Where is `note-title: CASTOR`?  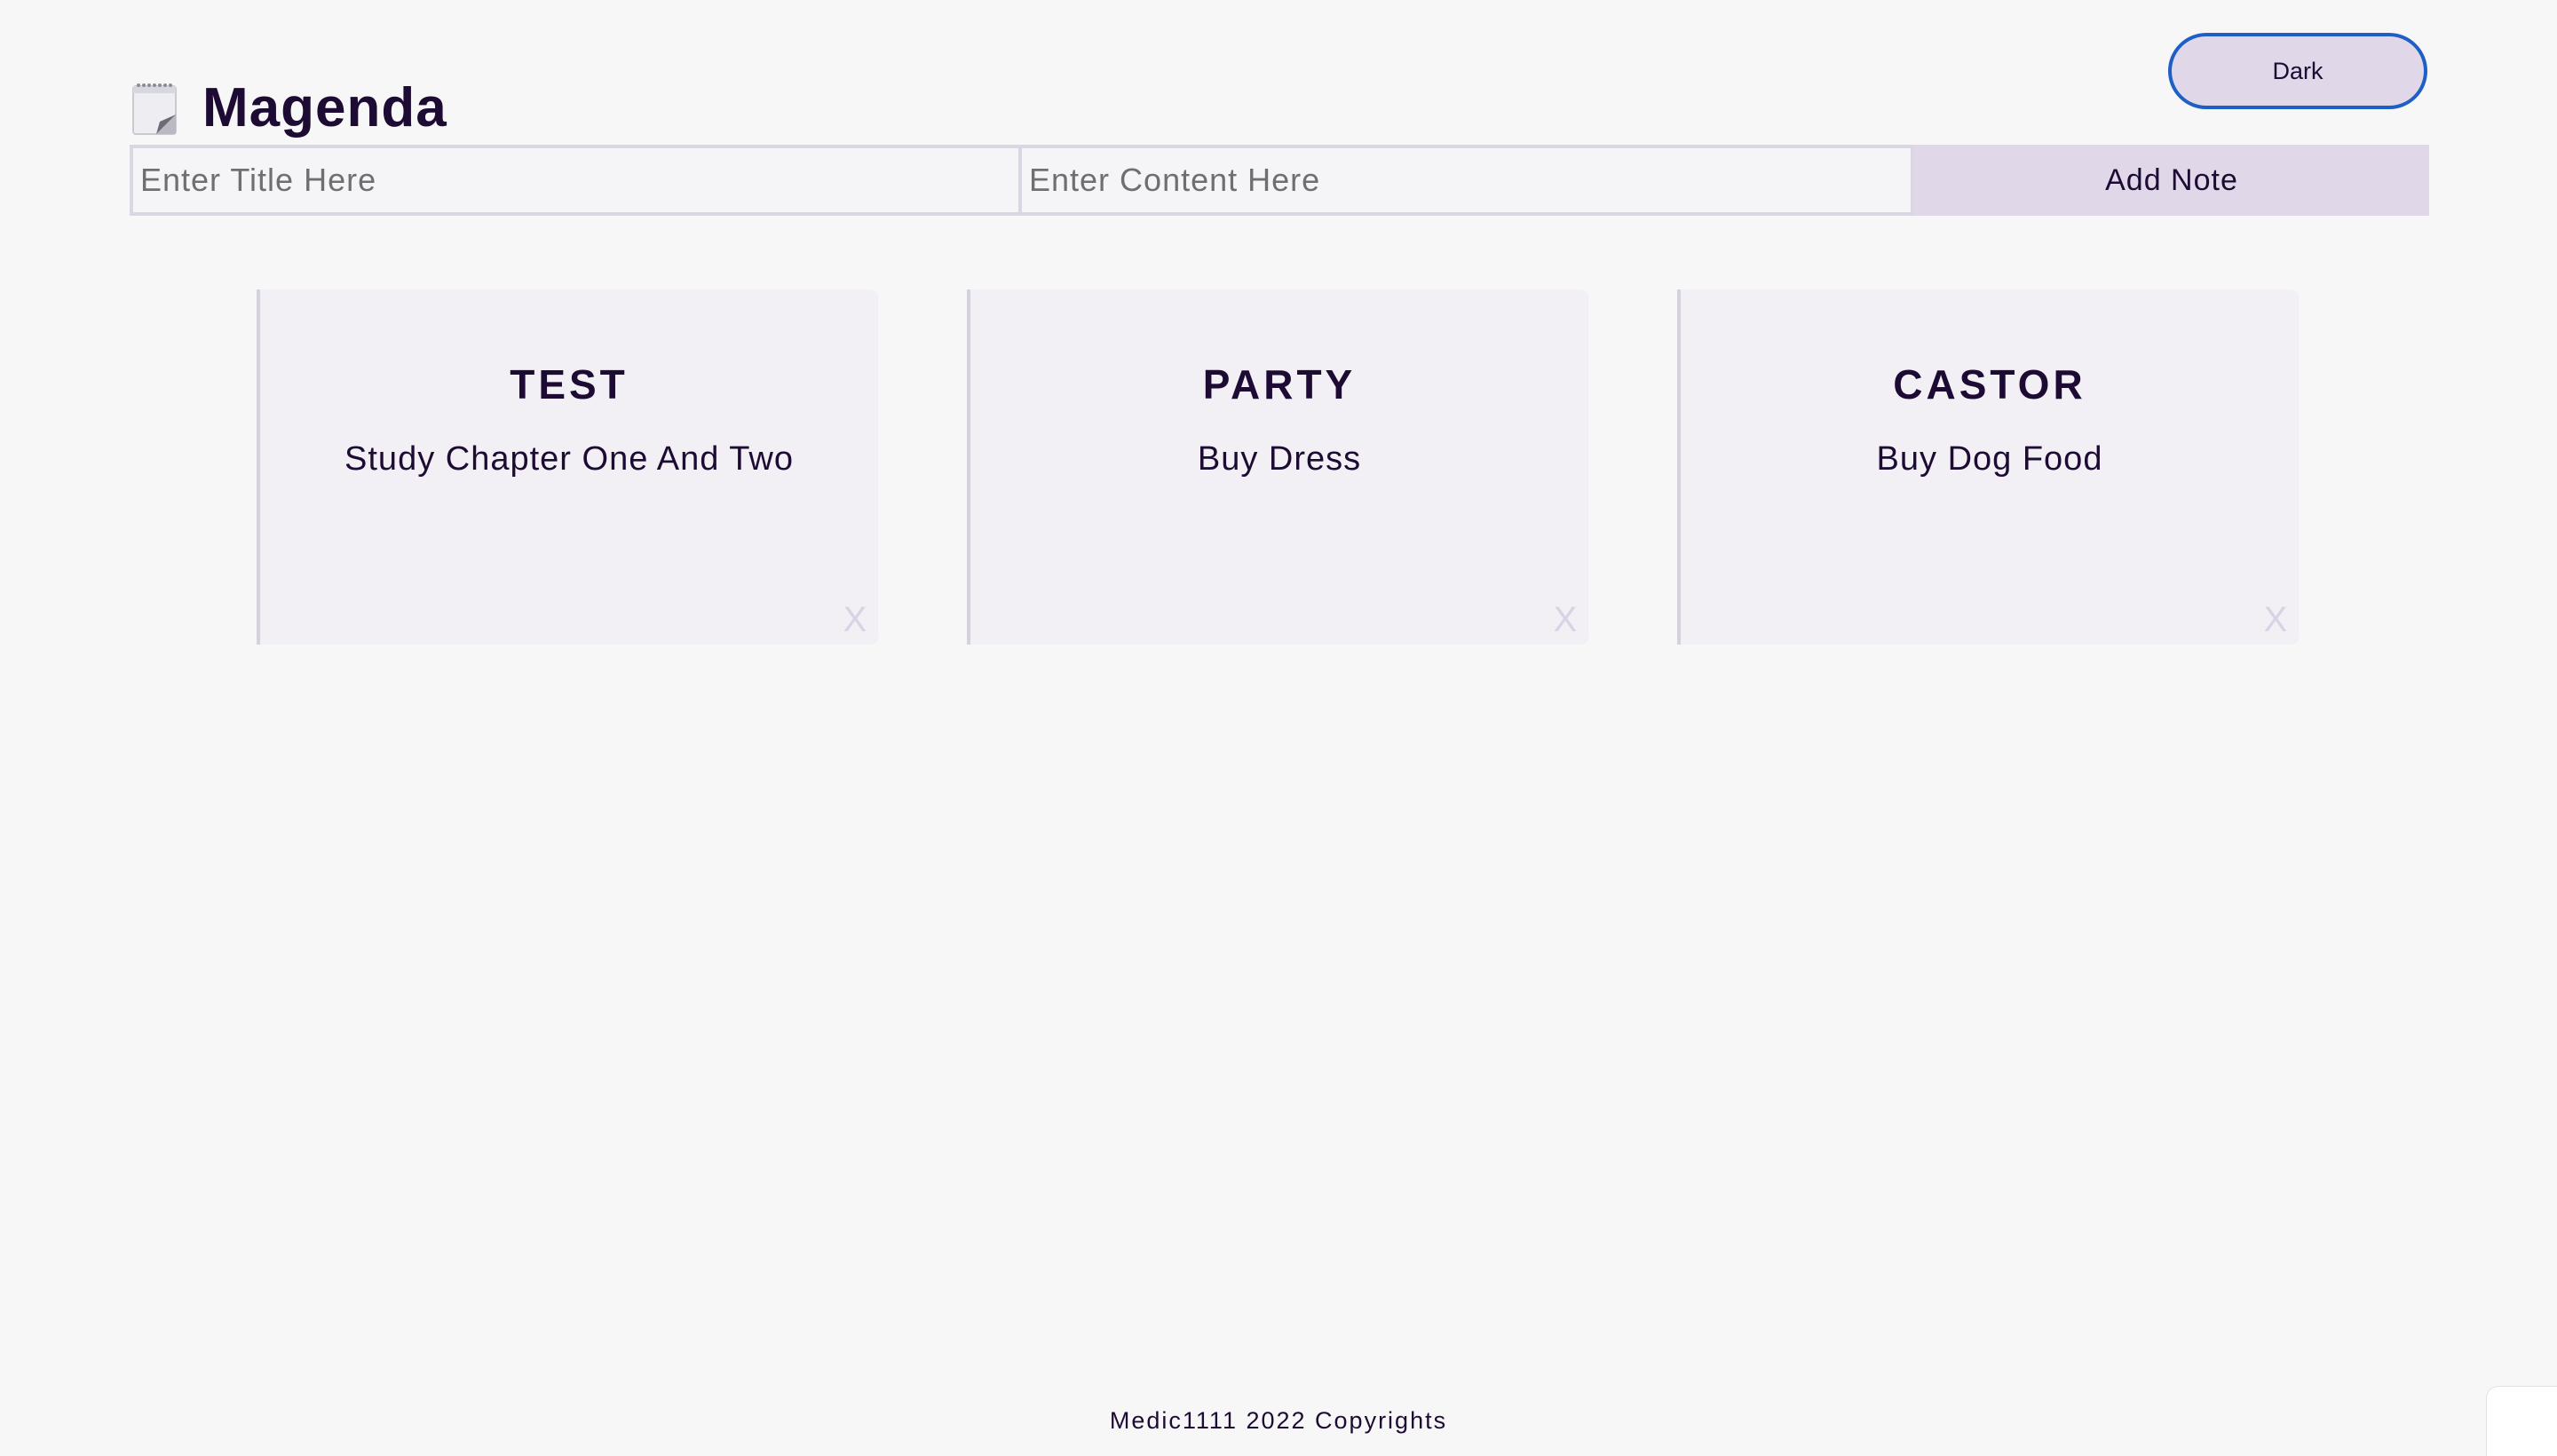
note-title: CASTOR is located at coordinates (1989, 384).